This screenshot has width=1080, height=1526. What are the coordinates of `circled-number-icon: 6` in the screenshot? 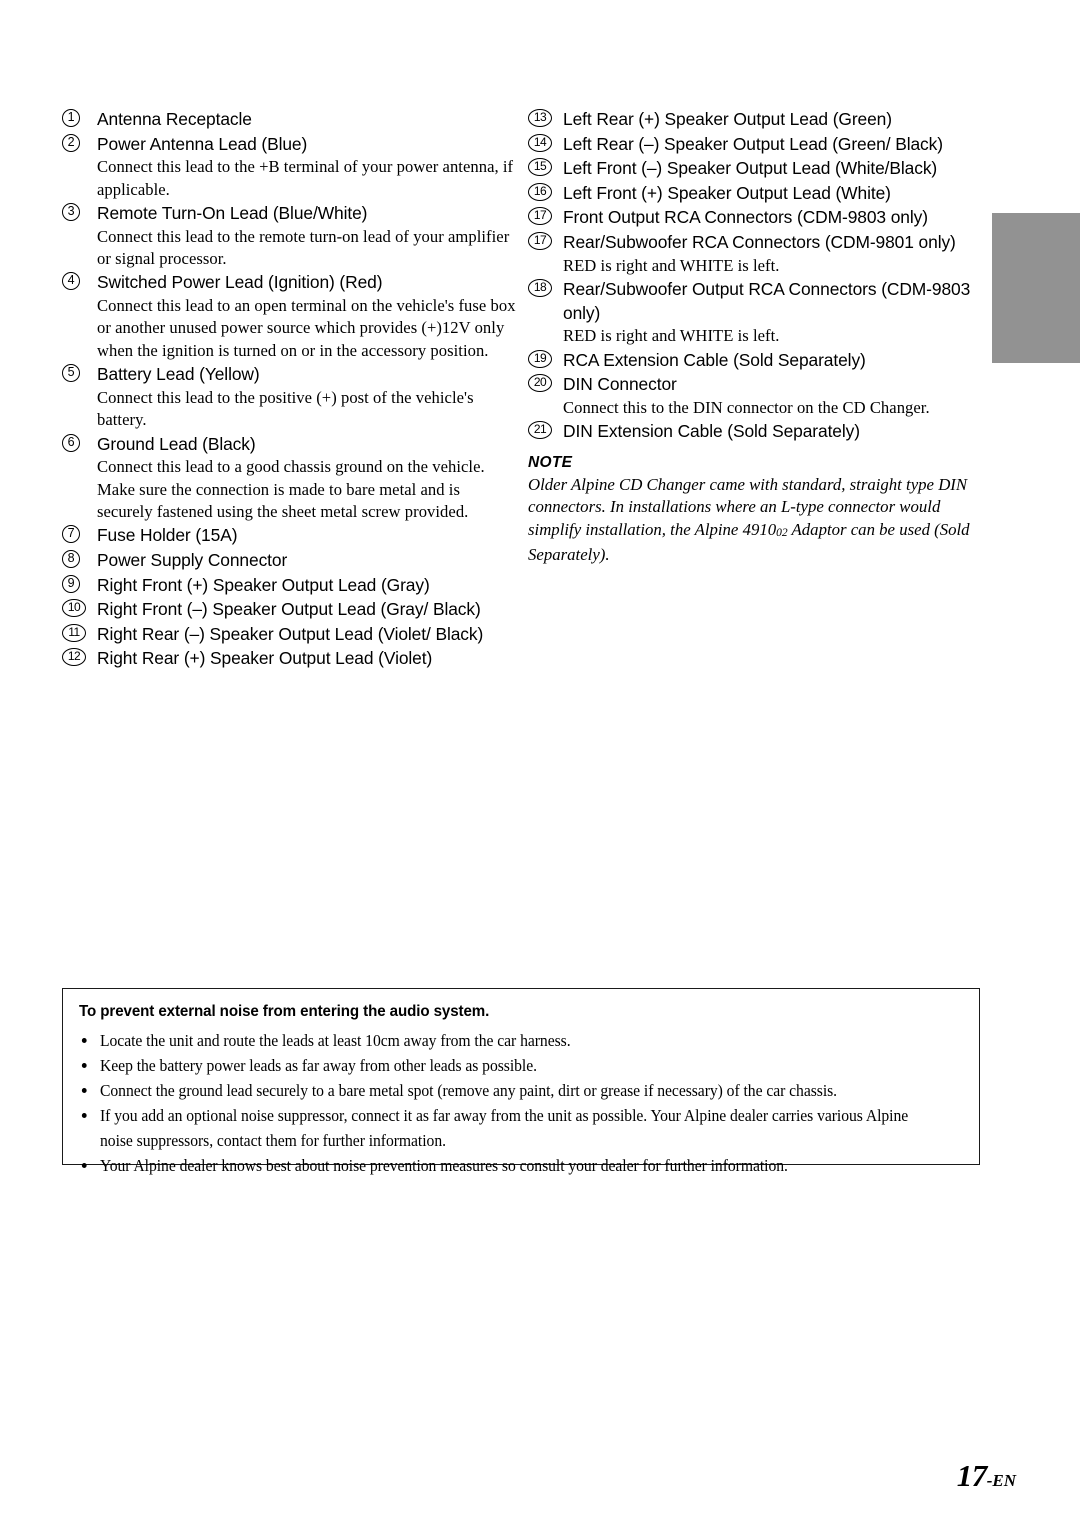 It's located at (71, 442).